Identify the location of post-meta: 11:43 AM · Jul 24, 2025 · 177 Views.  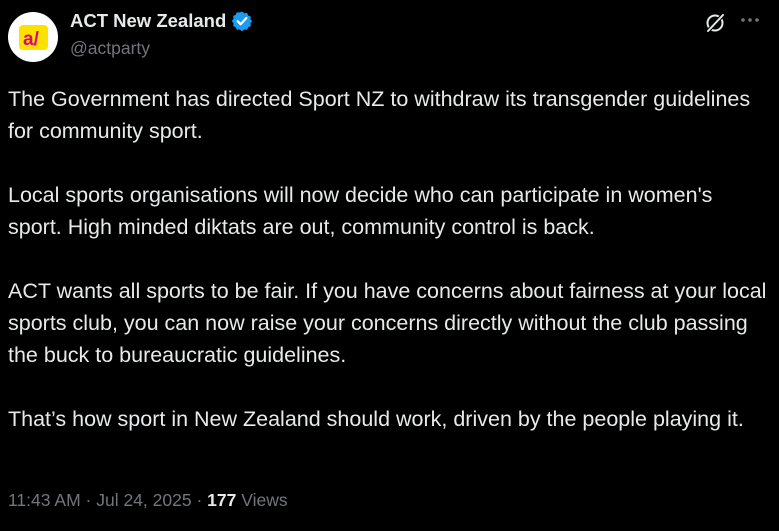
(148, 500).